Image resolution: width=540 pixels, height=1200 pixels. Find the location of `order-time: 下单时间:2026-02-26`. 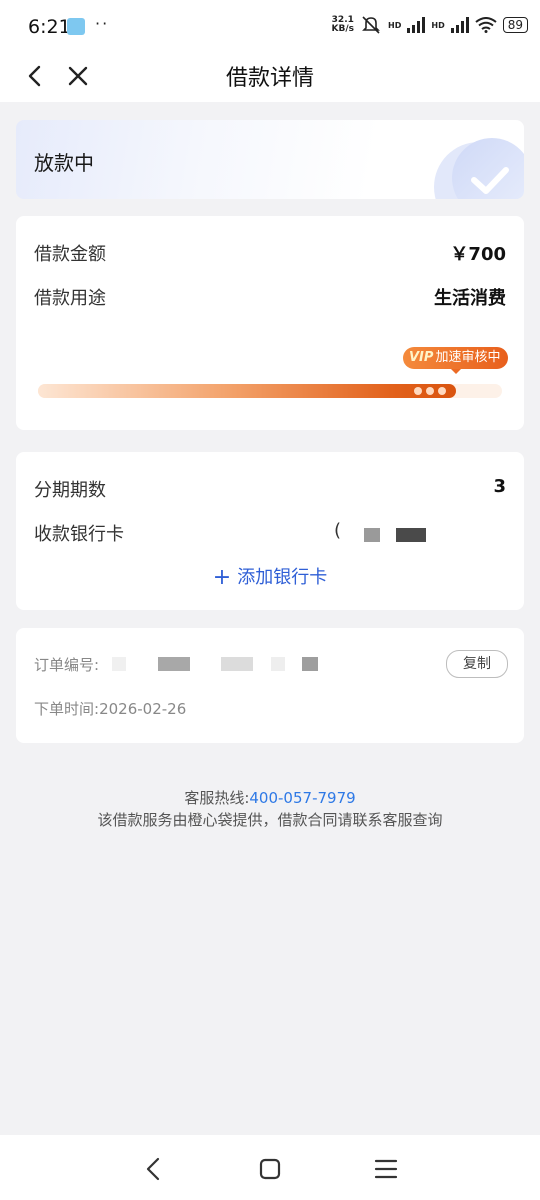

order-time: 下单时间:2026-02-26 is located at coordinates (110, 708).